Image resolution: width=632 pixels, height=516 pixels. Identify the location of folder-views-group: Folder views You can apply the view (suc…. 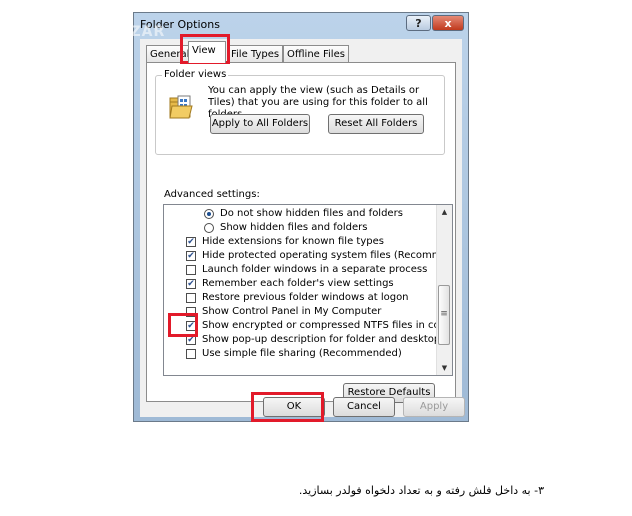
(300, 112).